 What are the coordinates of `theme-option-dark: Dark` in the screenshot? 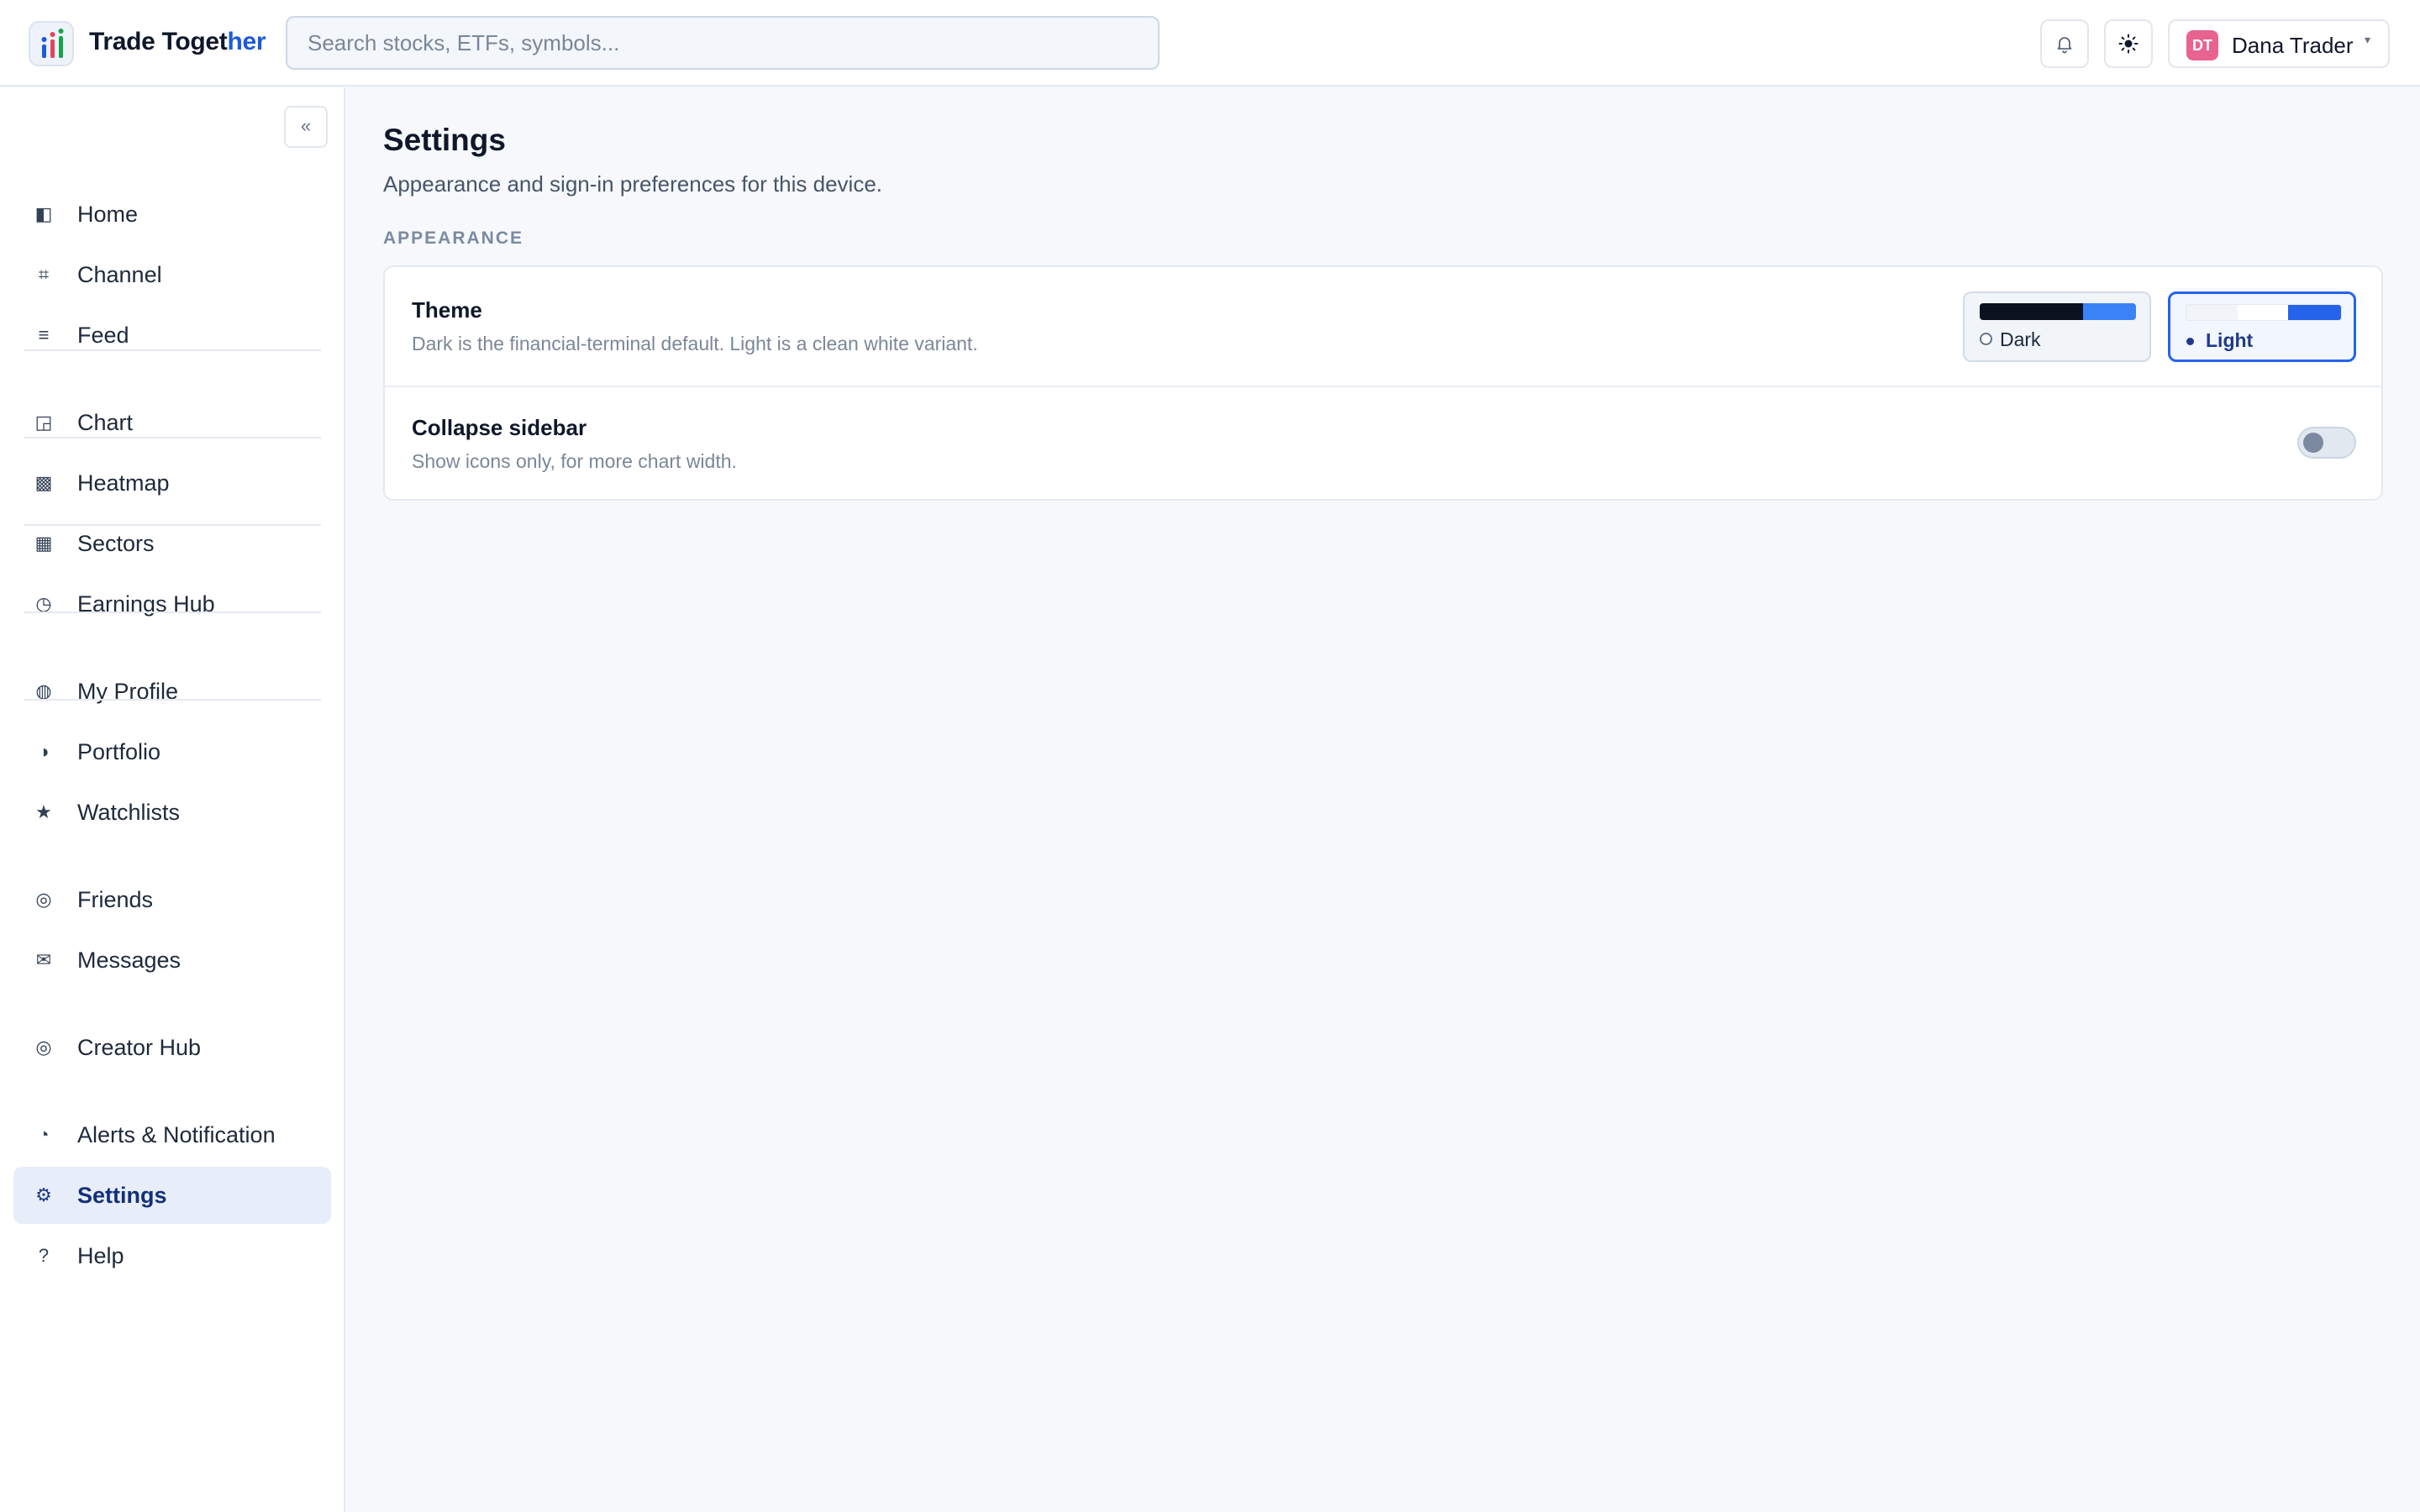 It's located at (2057, 326).